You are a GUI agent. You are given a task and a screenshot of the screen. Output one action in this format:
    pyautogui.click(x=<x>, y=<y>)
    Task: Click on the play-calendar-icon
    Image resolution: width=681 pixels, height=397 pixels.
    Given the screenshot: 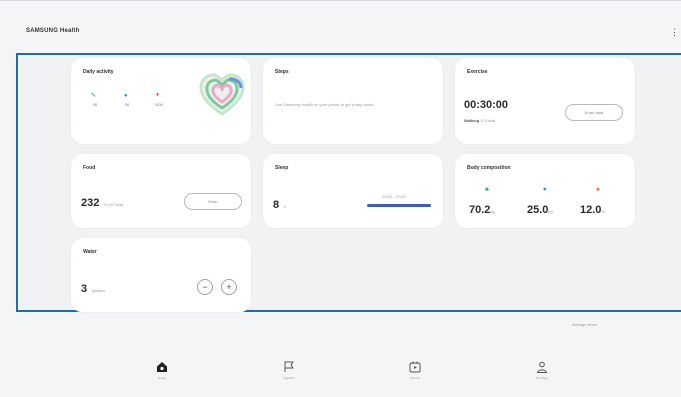 What is the action you would take?
    pyautogui.click(x=415, y=367)
    